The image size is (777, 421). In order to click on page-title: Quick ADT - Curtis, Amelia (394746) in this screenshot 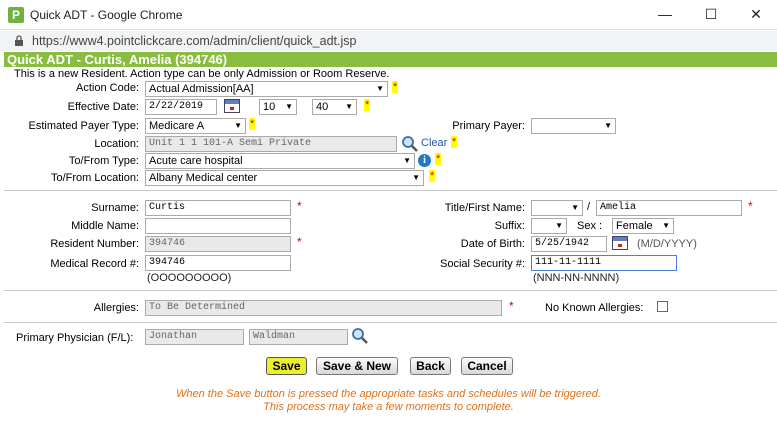, I will do `click(390, 59)`.